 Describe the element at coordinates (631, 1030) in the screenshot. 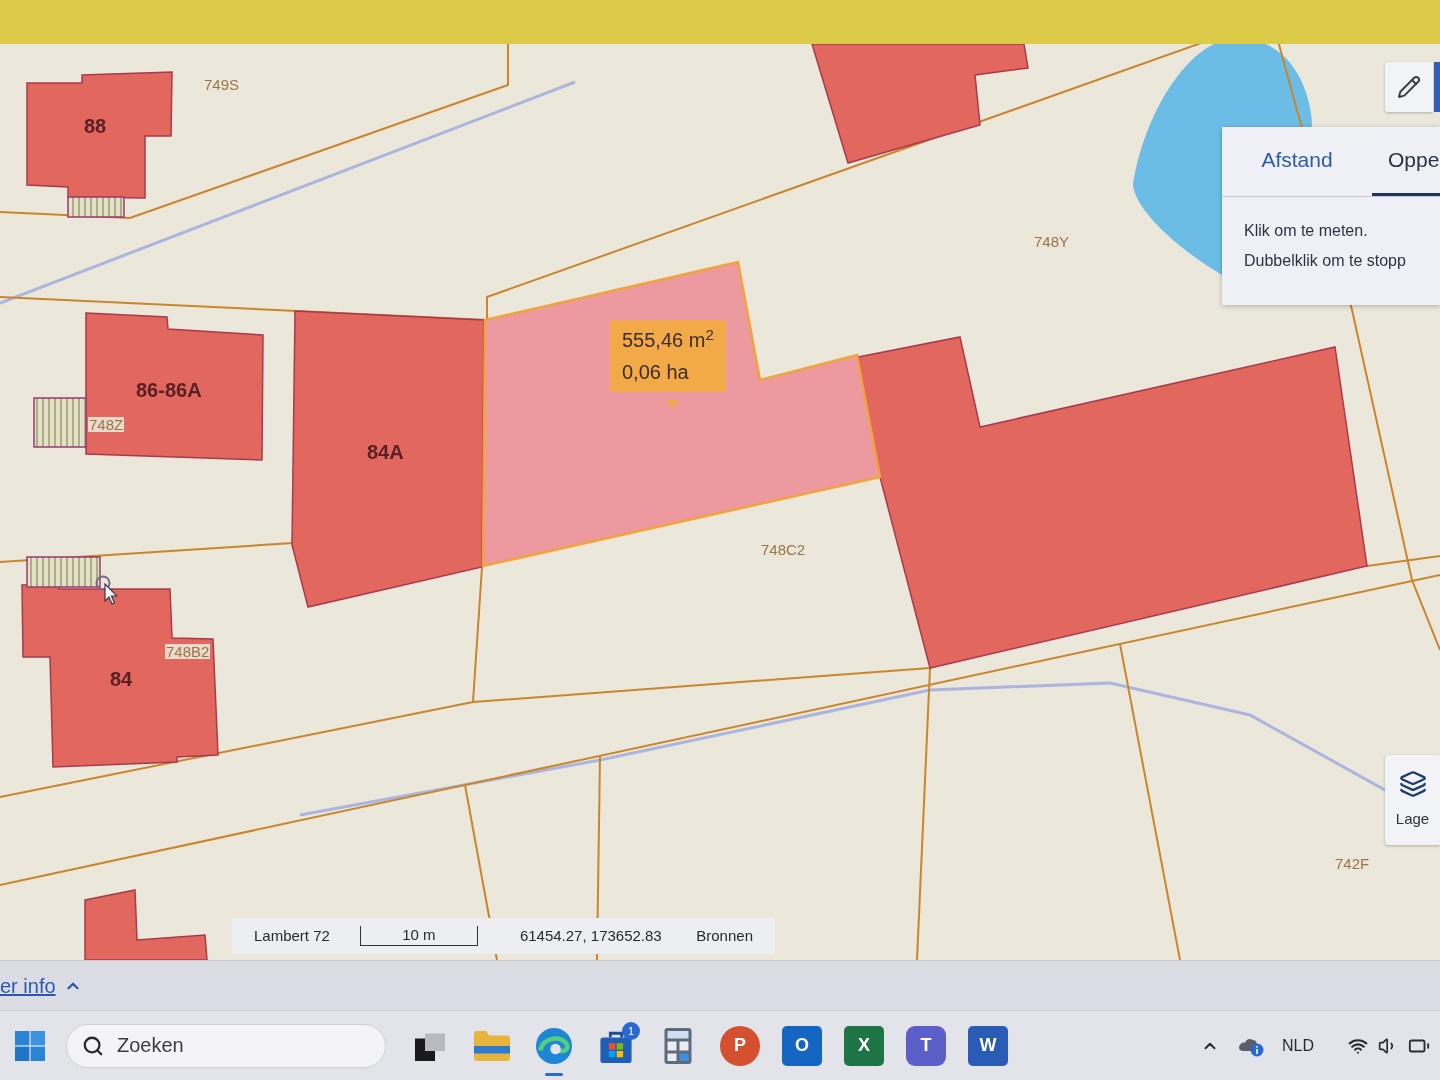

I see `notification-badge: 1` at that location.